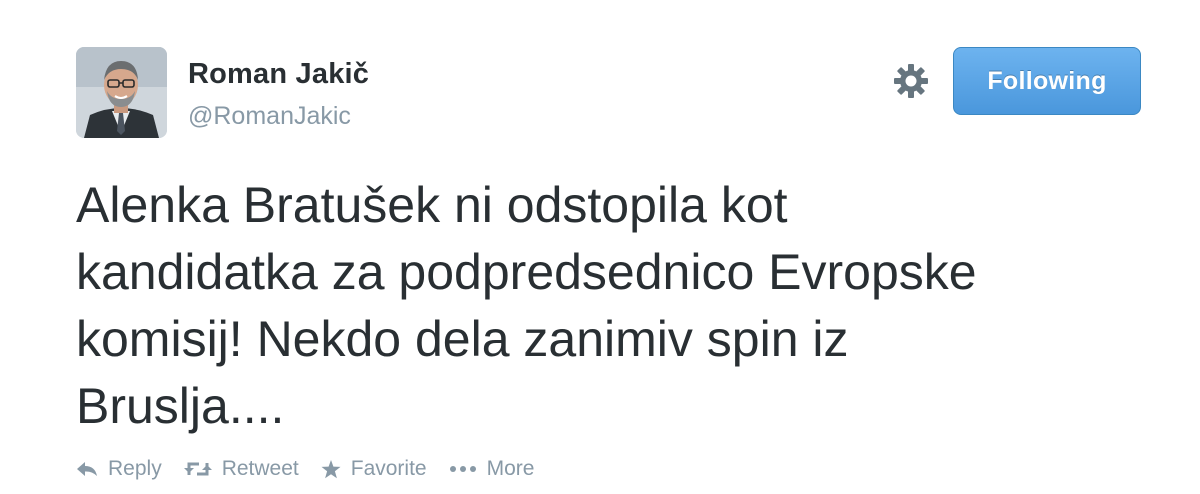 Image resolution: width=1200 pixels, height=494 pixels. I want to click on favorite-action: Favorite, so click(374, 469).